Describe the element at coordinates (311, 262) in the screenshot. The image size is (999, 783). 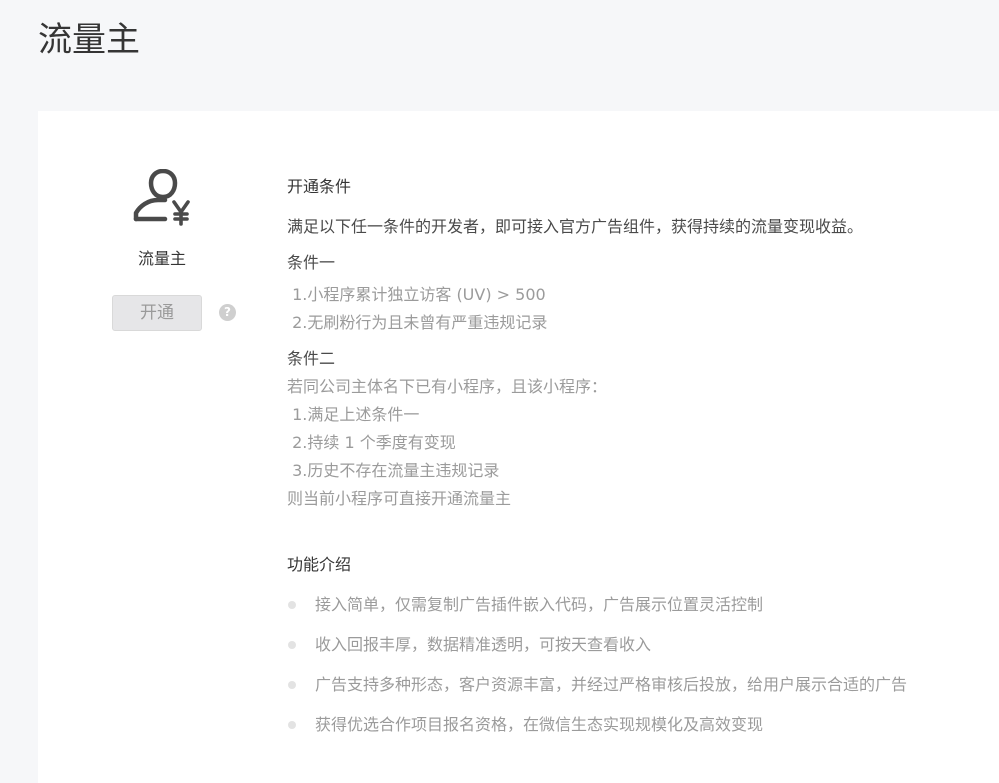
I see `condition-one-title: 条件一` at that location.